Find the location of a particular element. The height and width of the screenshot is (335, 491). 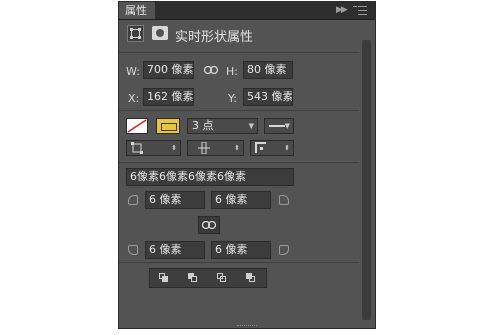

top-right-radius-field: 6 像素 is located at coordinates (241, 200).